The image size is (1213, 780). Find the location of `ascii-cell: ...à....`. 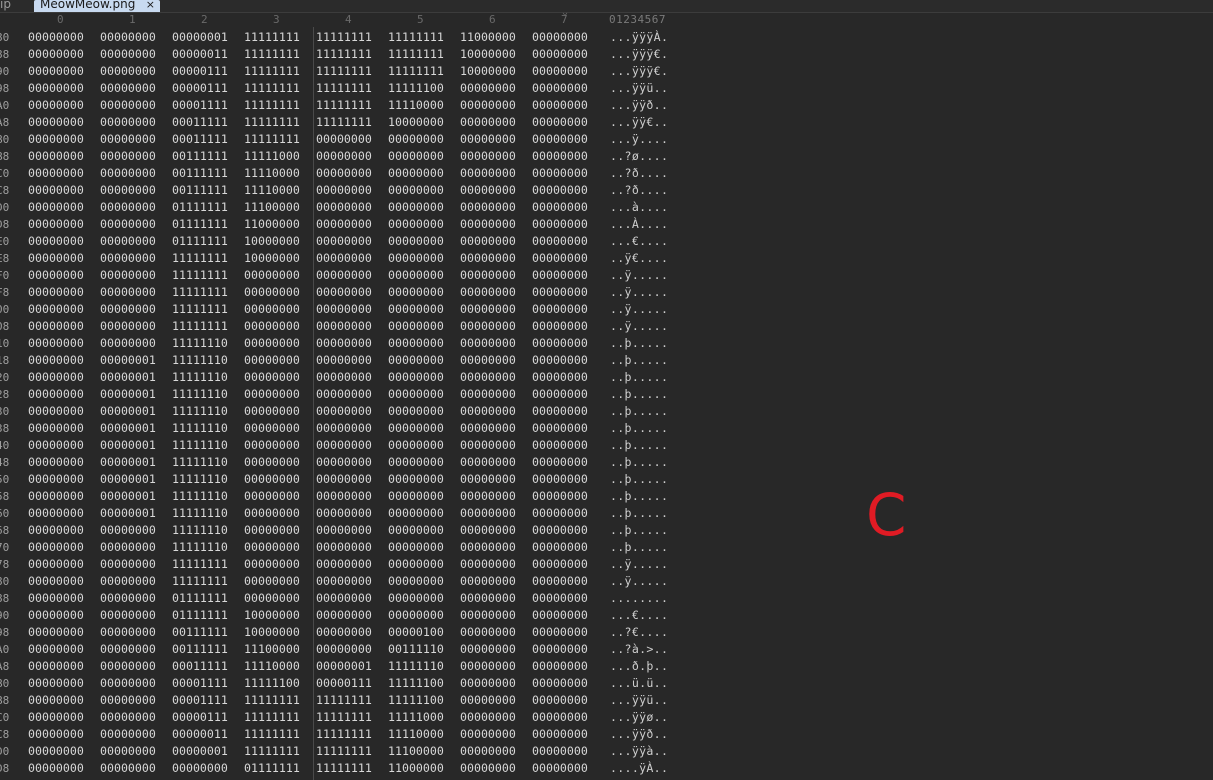

ascii-cell: ...à.... is located at coordinates (639, 207).